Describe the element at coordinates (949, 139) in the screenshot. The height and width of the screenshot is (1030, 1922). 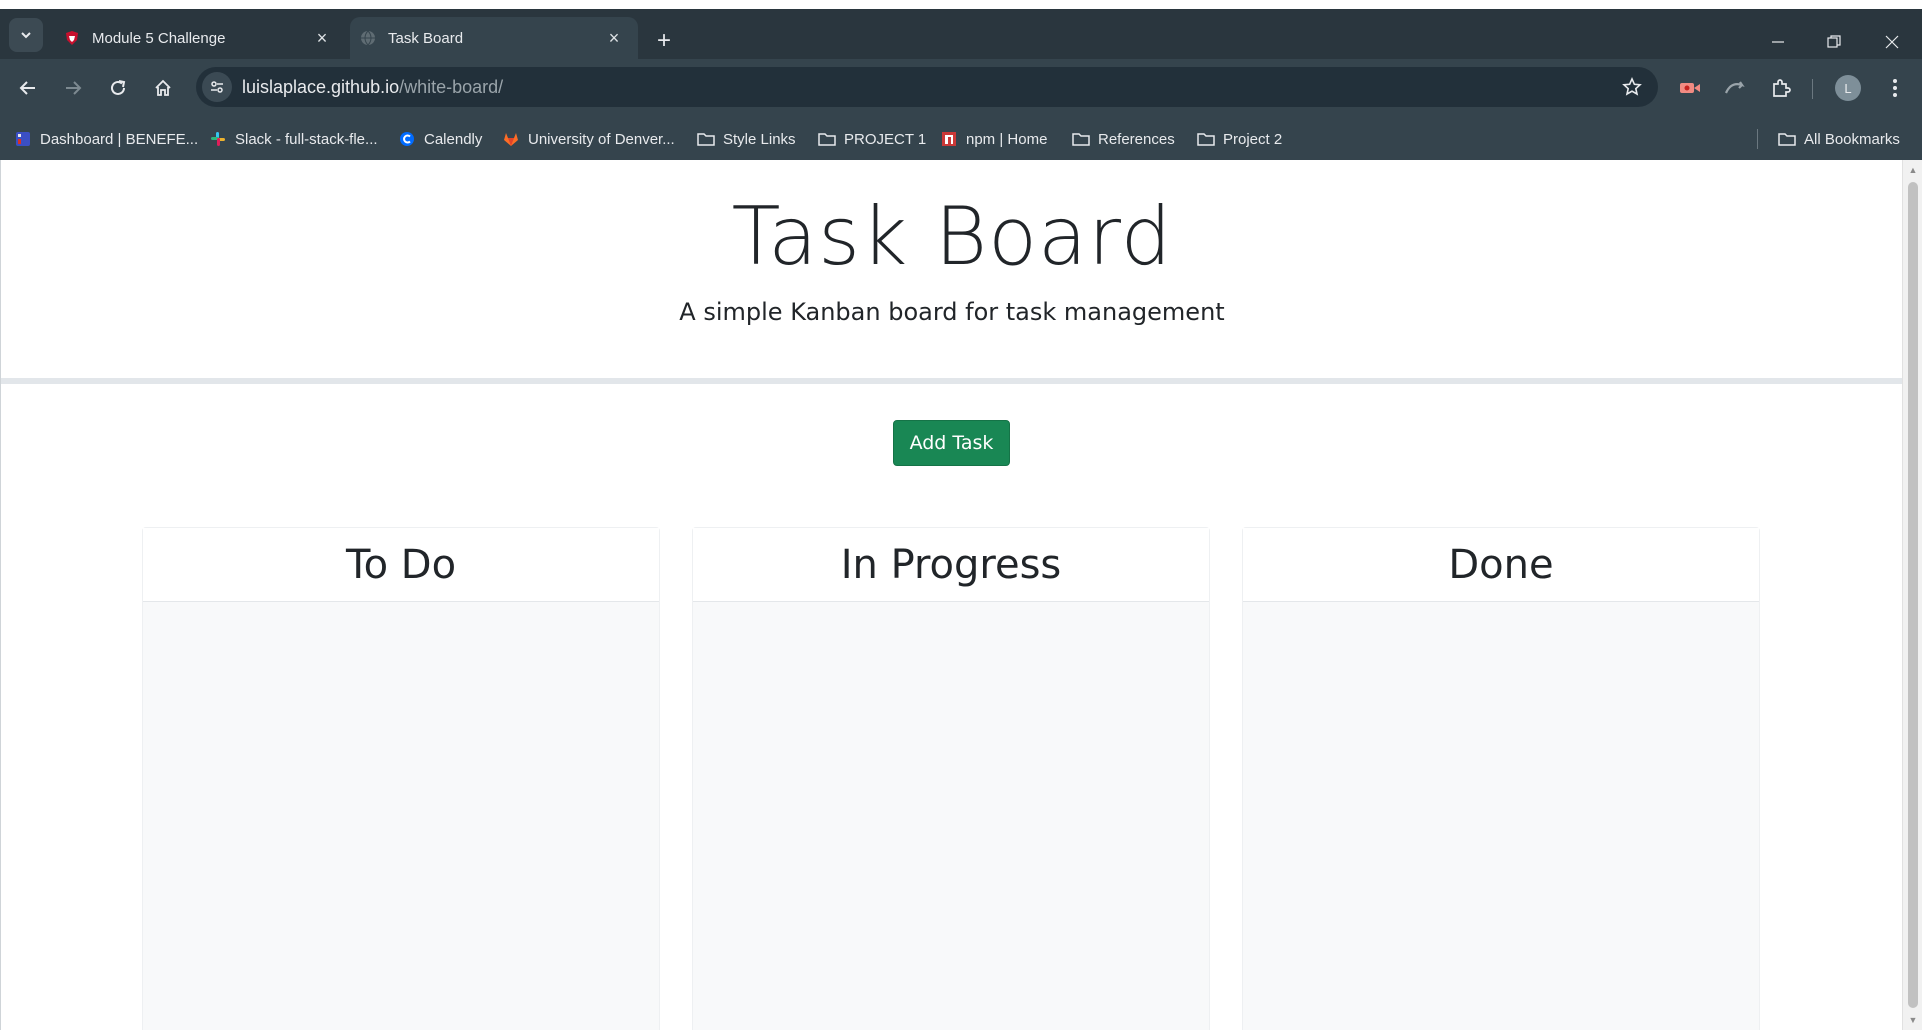
I see `npm-icon` at that location.